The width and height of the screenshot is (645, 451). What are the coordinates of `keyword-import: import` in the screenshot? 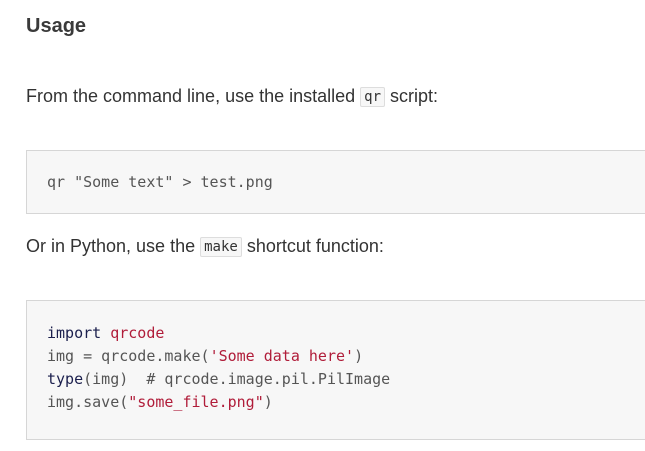 It's located at (74, 333).